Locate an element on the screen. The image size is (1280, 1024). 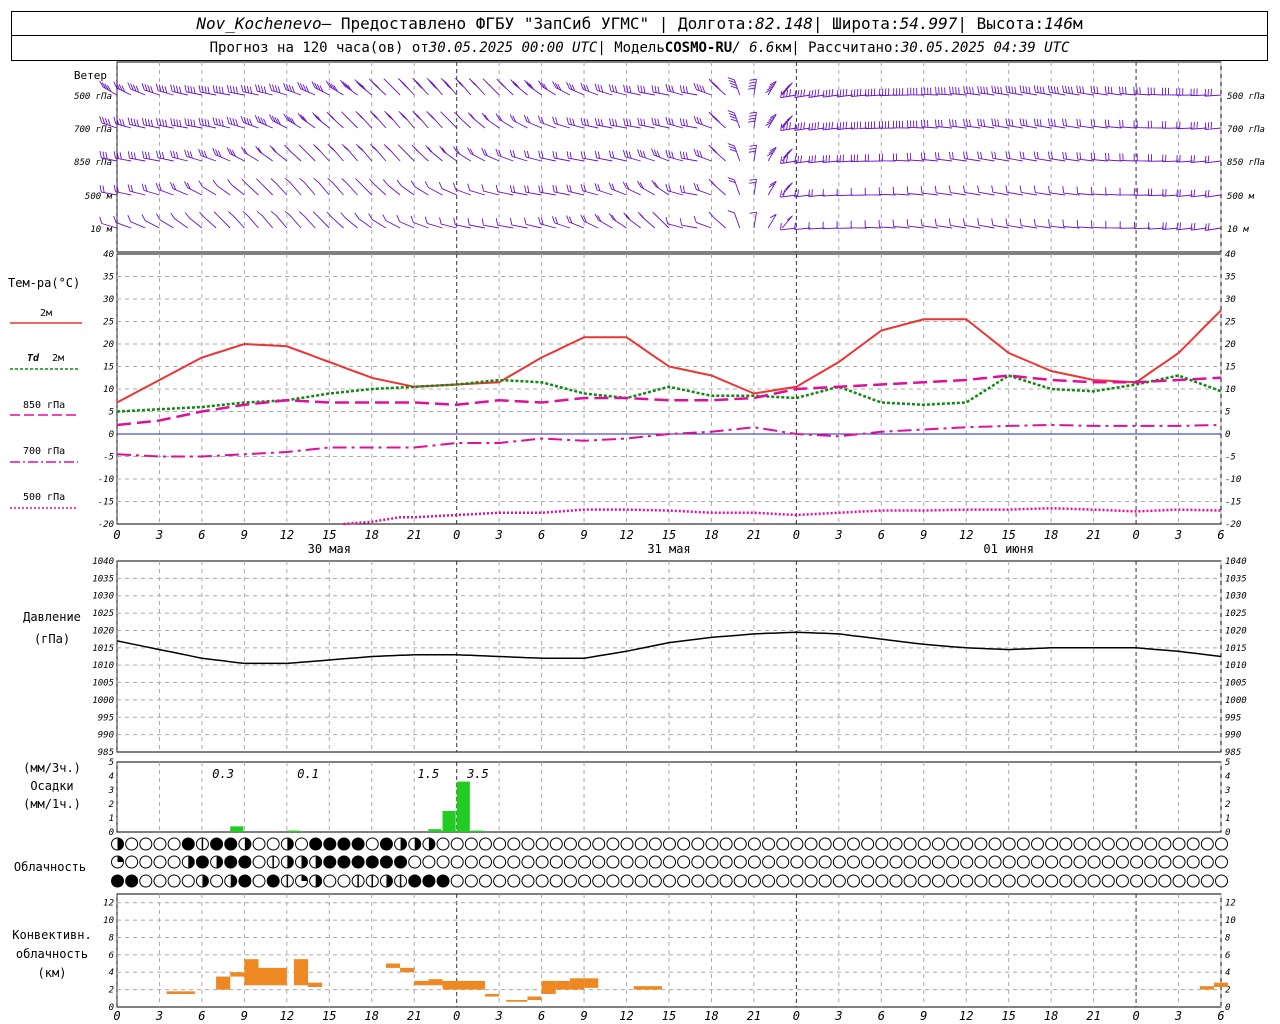
conv-ytick-left: 12 is located at coordinates (108, 904).